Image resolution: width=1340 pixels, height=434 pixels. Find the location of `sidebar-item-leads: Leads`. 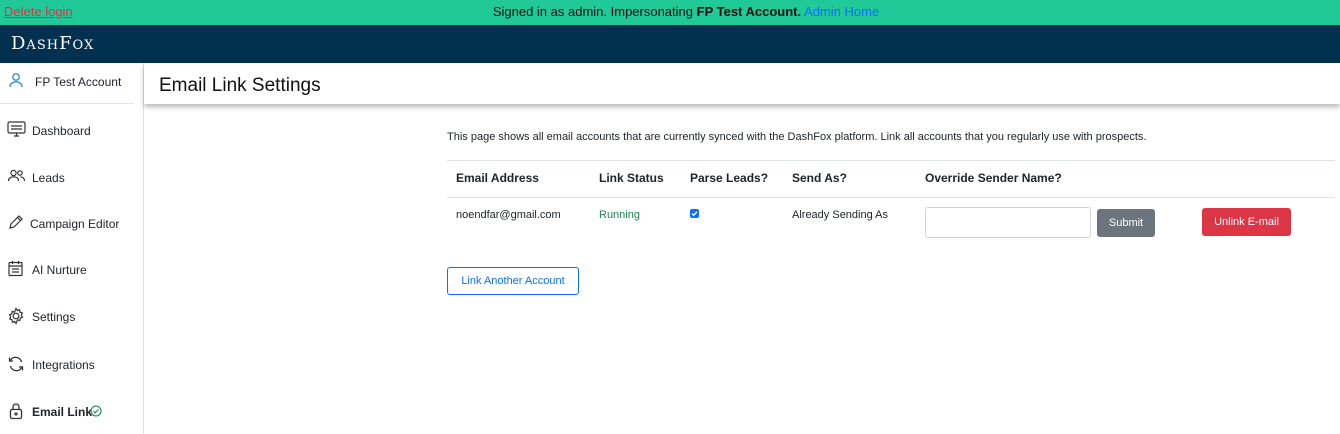

sidebar-item-leads: Leads is located at coordinates (71, 177).